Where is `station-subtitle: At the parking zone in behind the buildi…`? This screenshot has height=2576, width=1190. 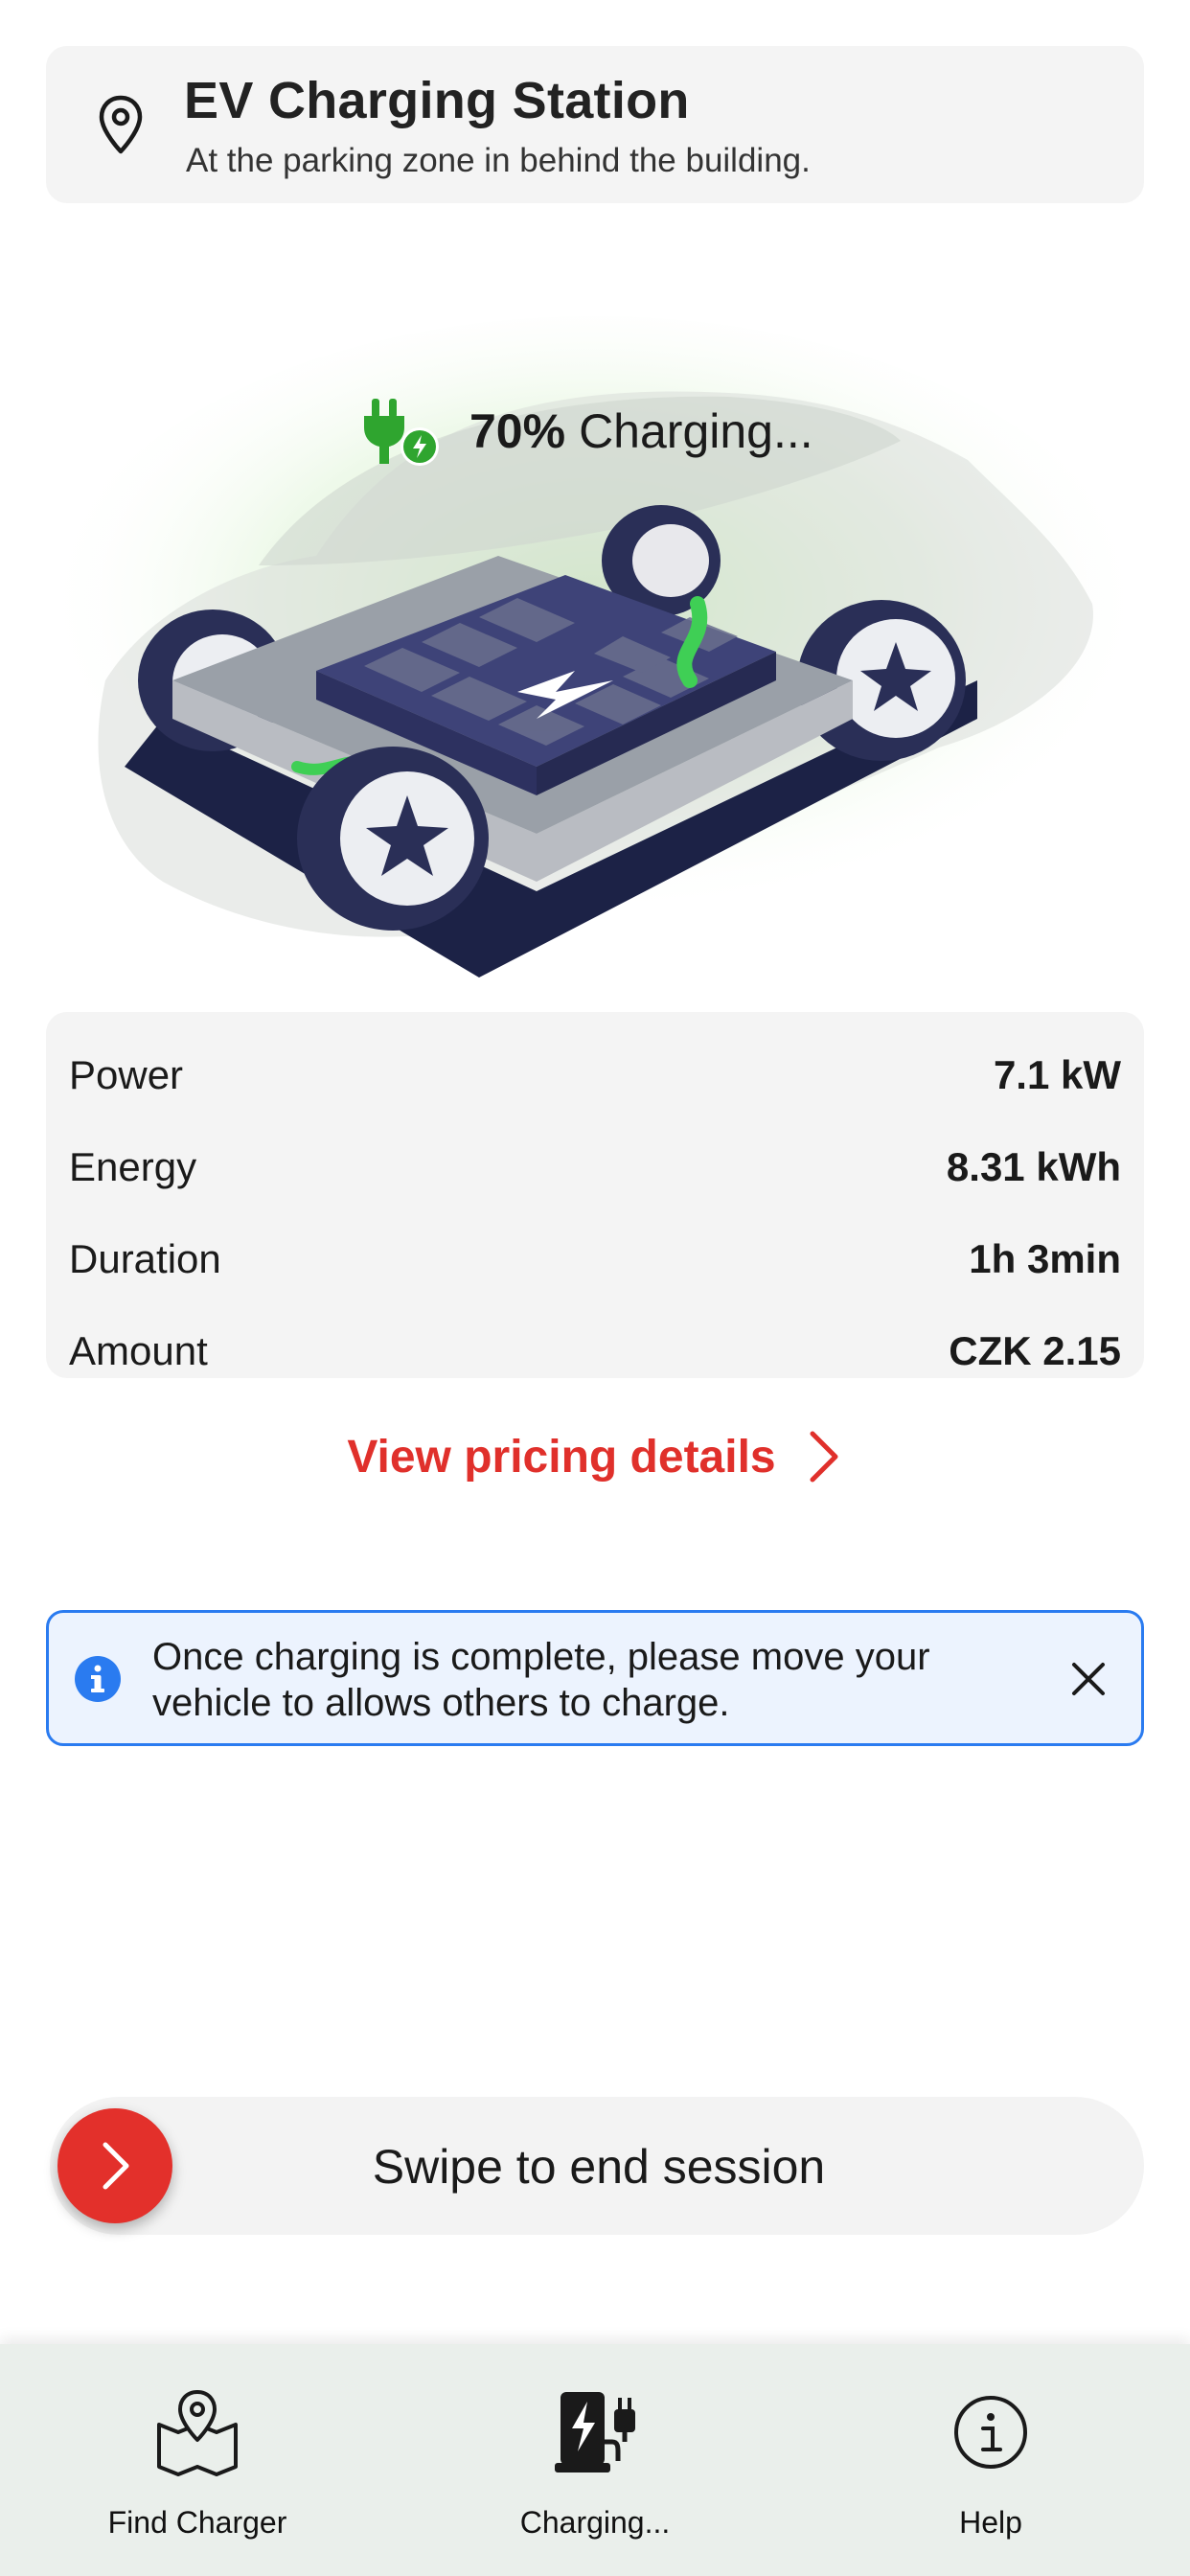
station-subtitle: At the parking zone in behind the buildi… is located at coordinates (499, 160).